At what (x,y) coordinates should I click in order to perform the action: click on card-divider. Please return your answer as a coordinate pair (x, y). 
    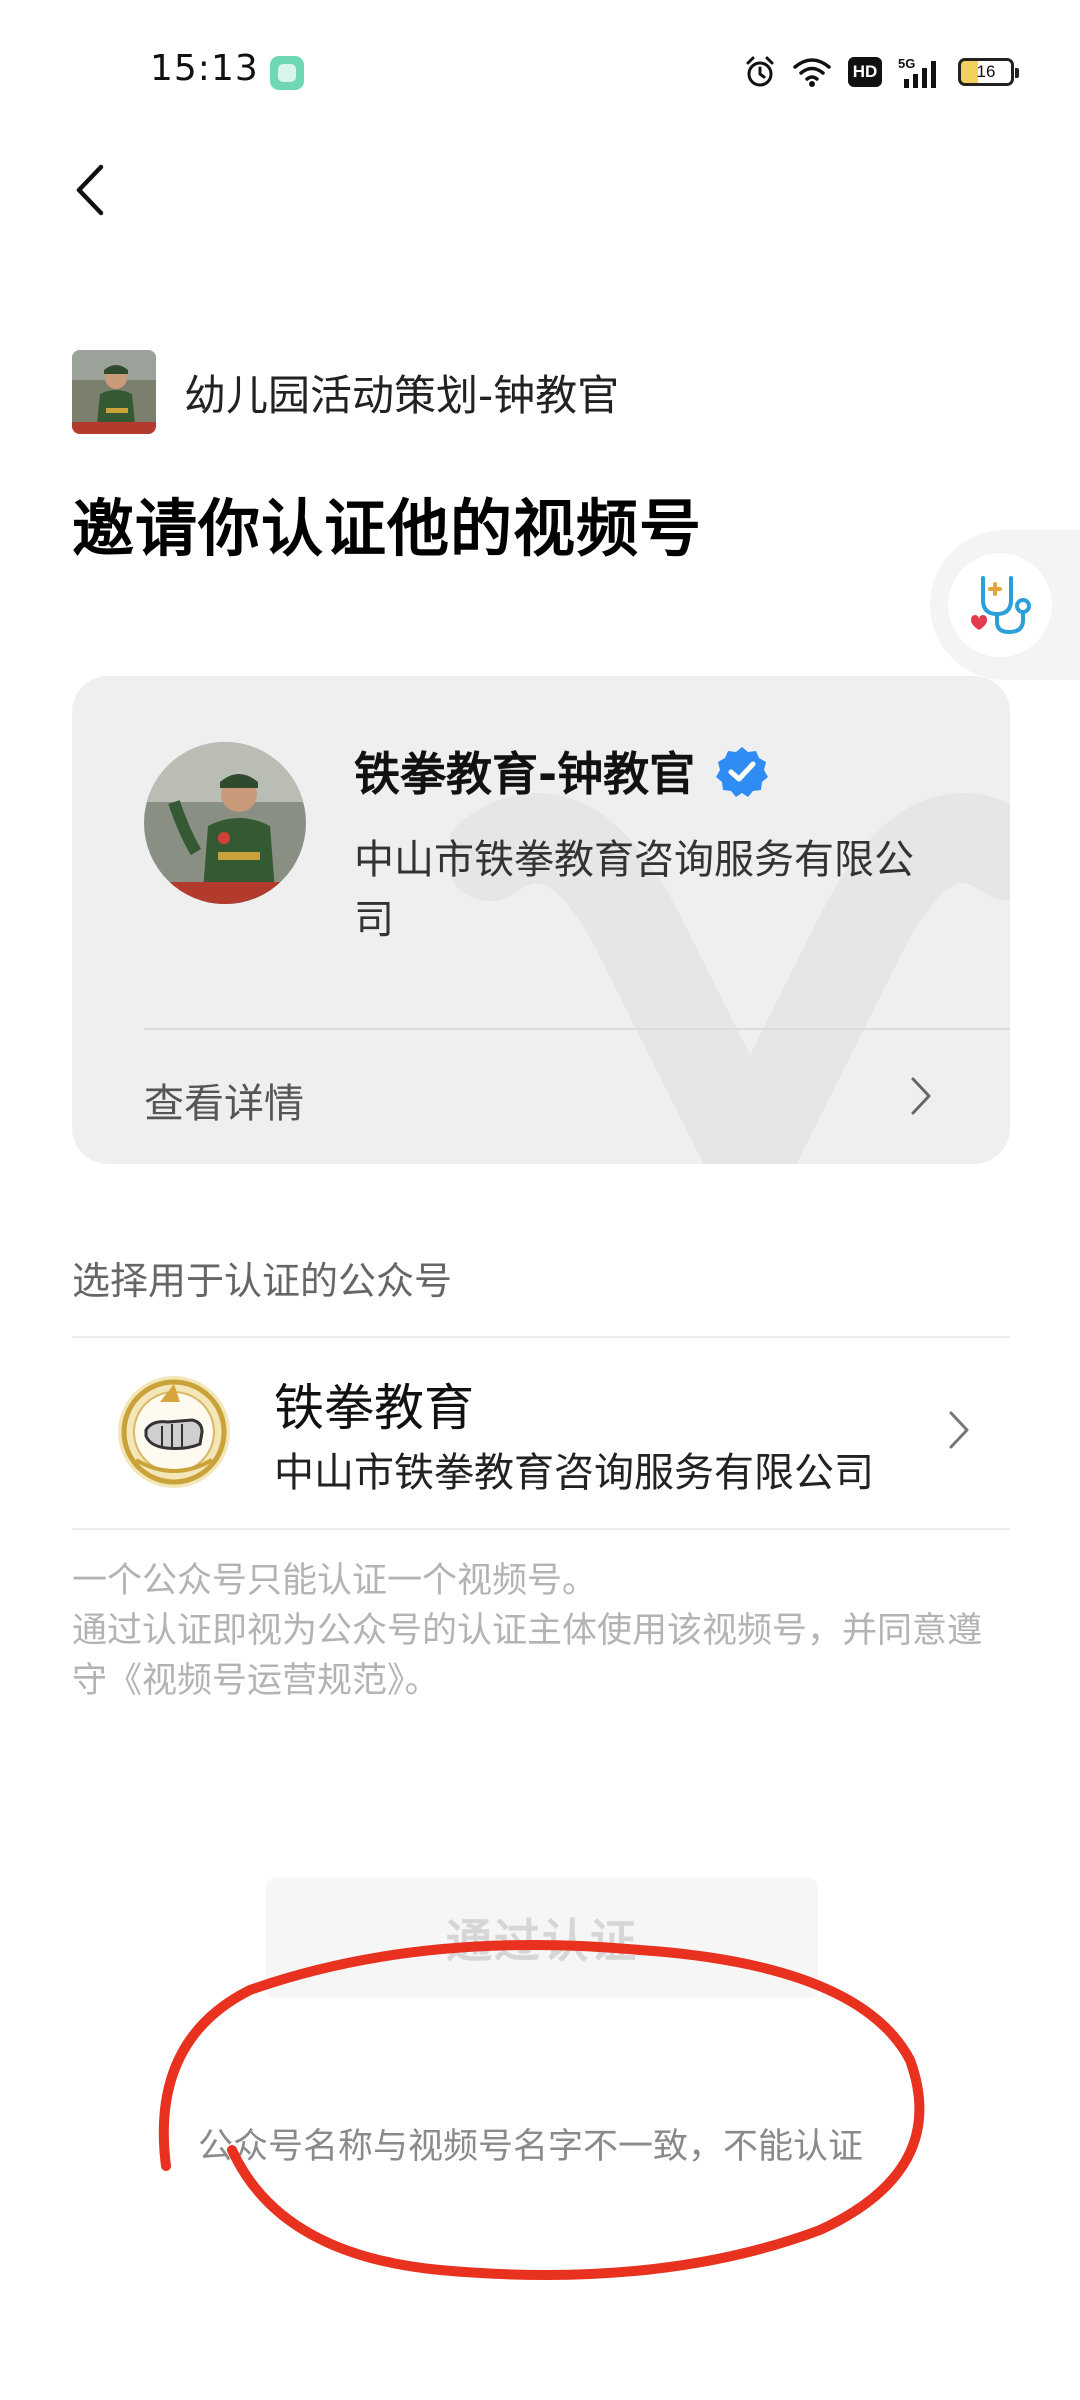
    Looking at the image, I should click on (577, 1029).